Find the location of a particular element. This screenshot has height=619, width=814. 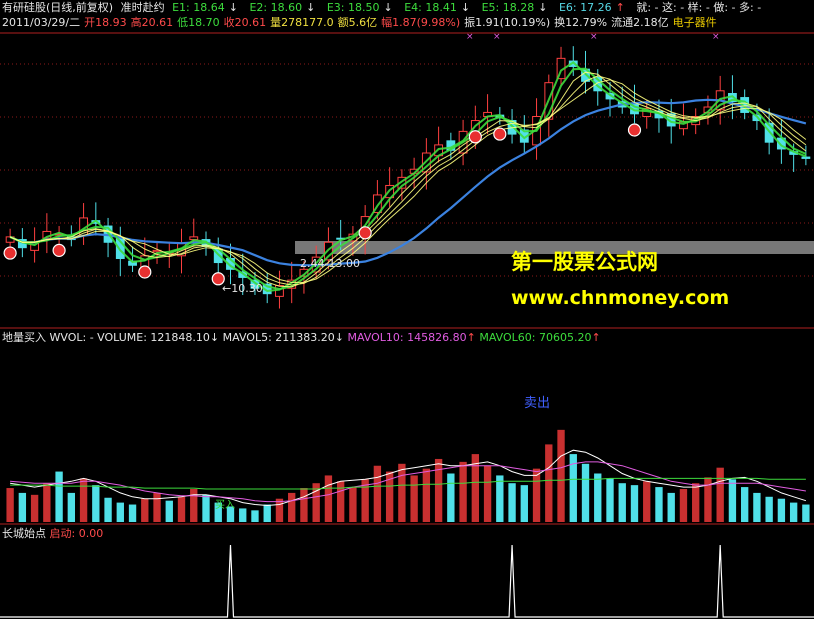

signal-value: 0.00 is located at coordinates (91, 533).